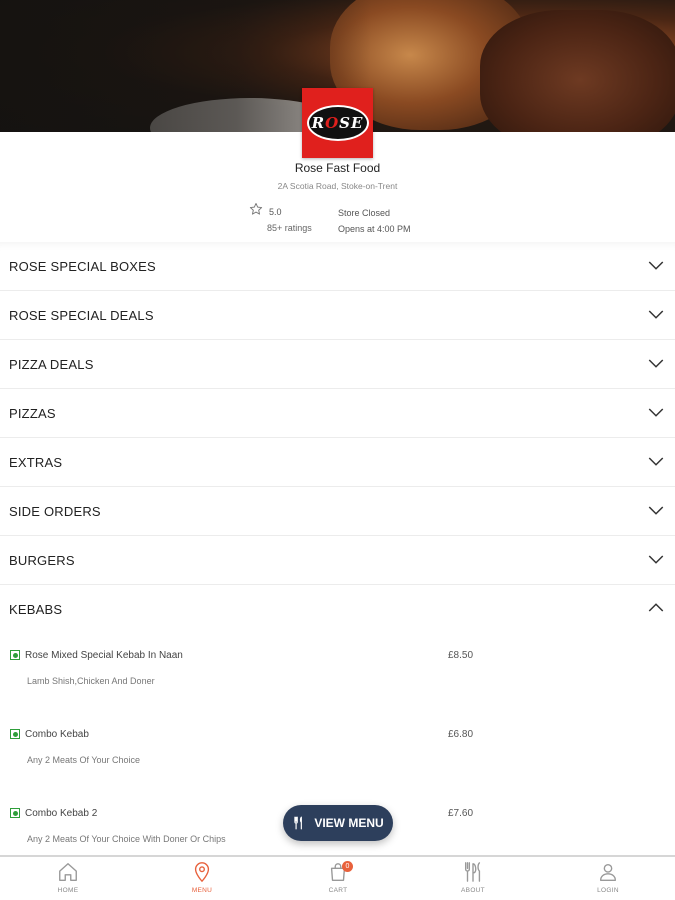 The height and width of the screenshot is (900, 675). I want to click on tab-home: HOME, so click(68, 877).